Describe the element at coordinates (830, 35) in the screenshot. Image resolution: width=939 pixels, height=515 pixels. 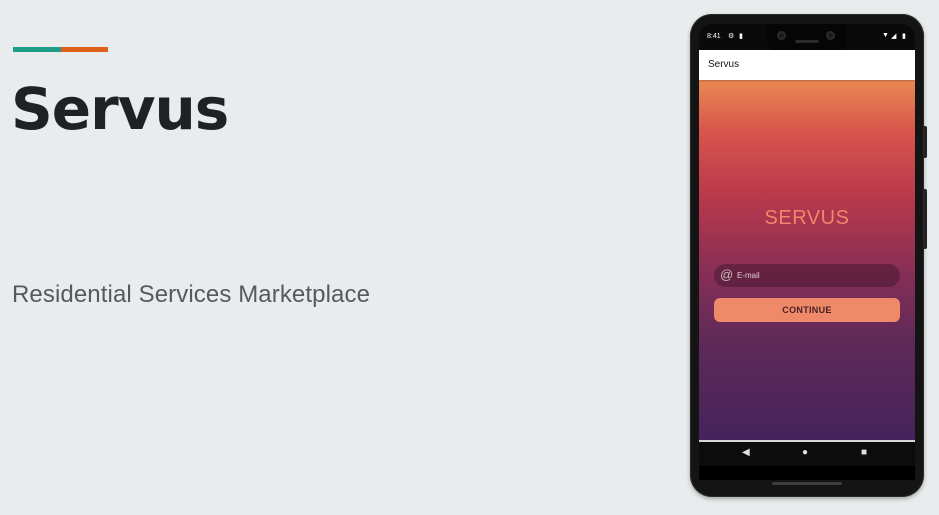
I see `front-sensor-icon` at that location.